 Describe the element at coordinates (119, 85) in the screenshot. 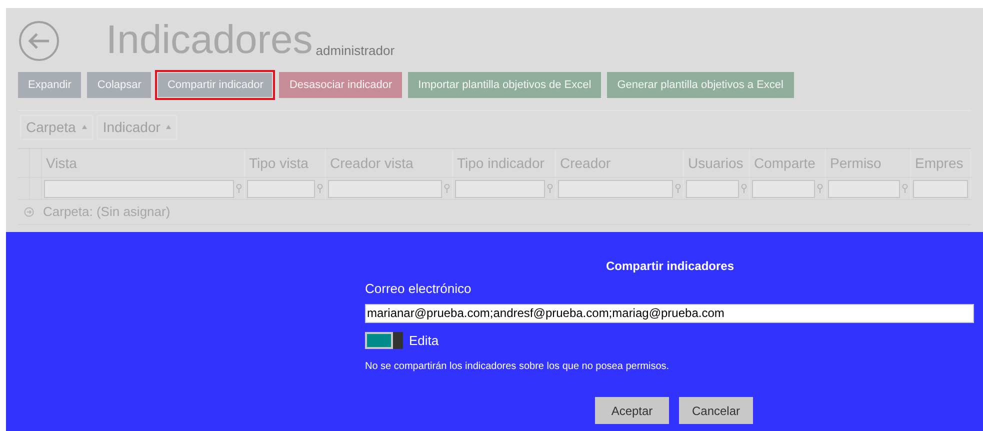

I see `toolbar-button: Colapsar` at that location.